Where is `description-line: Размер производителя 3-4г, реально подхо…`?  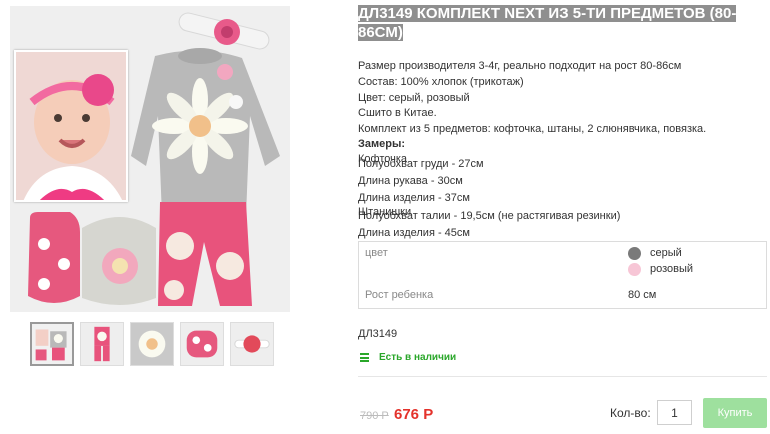
description-line: Размер производителя 3-4г, реально подхо… is located at coordinates (520, 66).